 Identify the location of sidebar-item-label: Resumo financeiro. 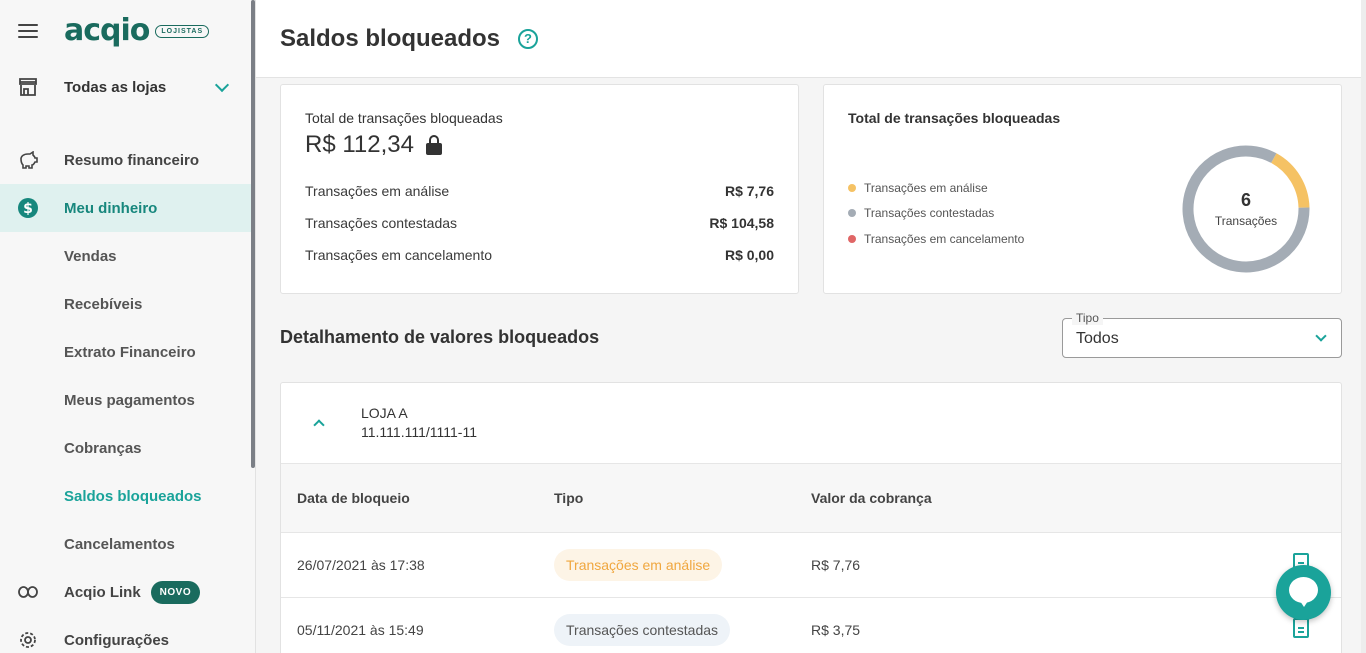
(132, 160).